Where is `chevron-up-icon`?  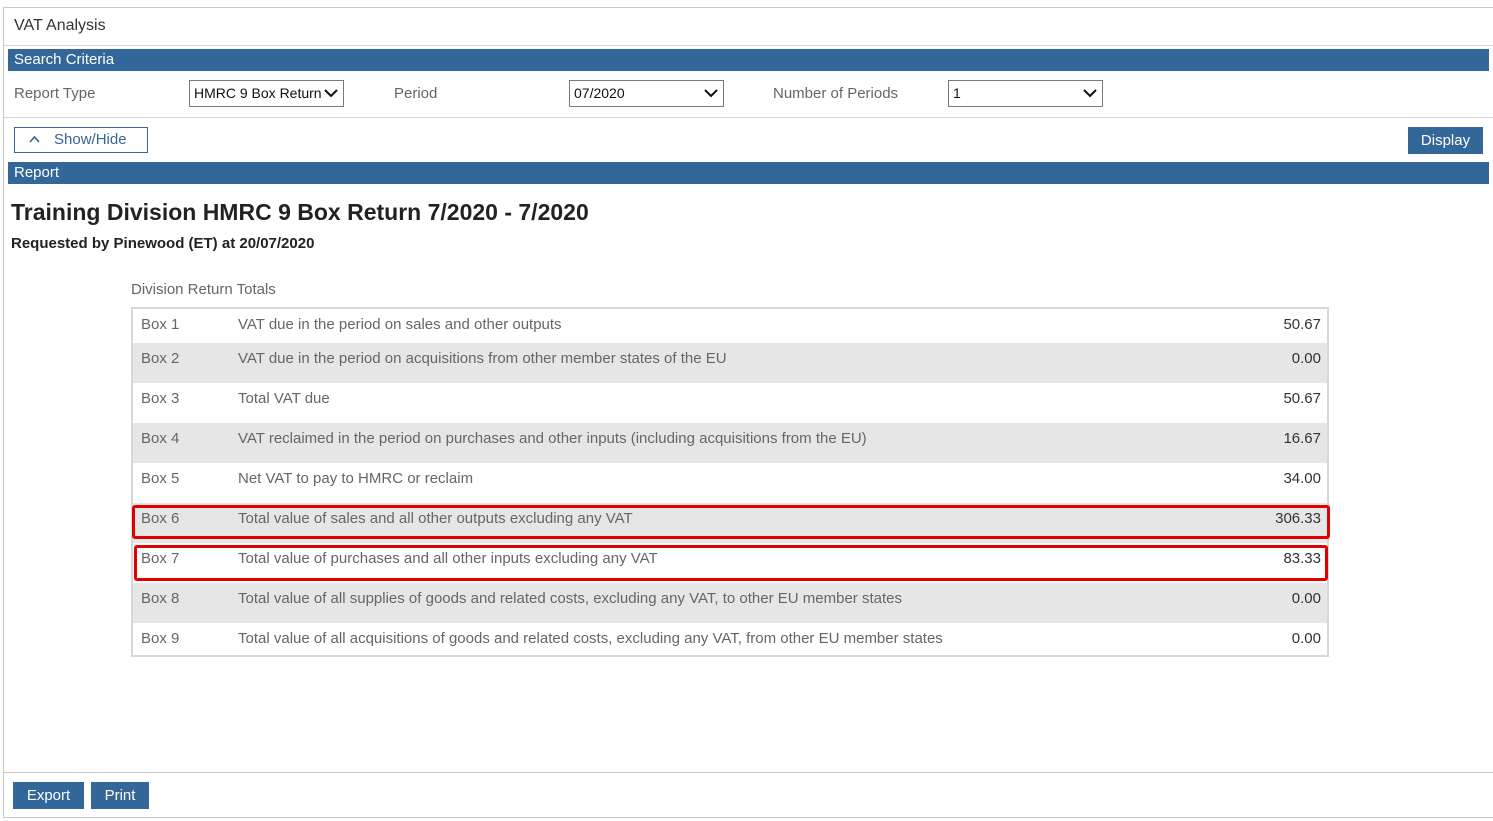
chevron-up-icon is located at coordinates (34, 139).